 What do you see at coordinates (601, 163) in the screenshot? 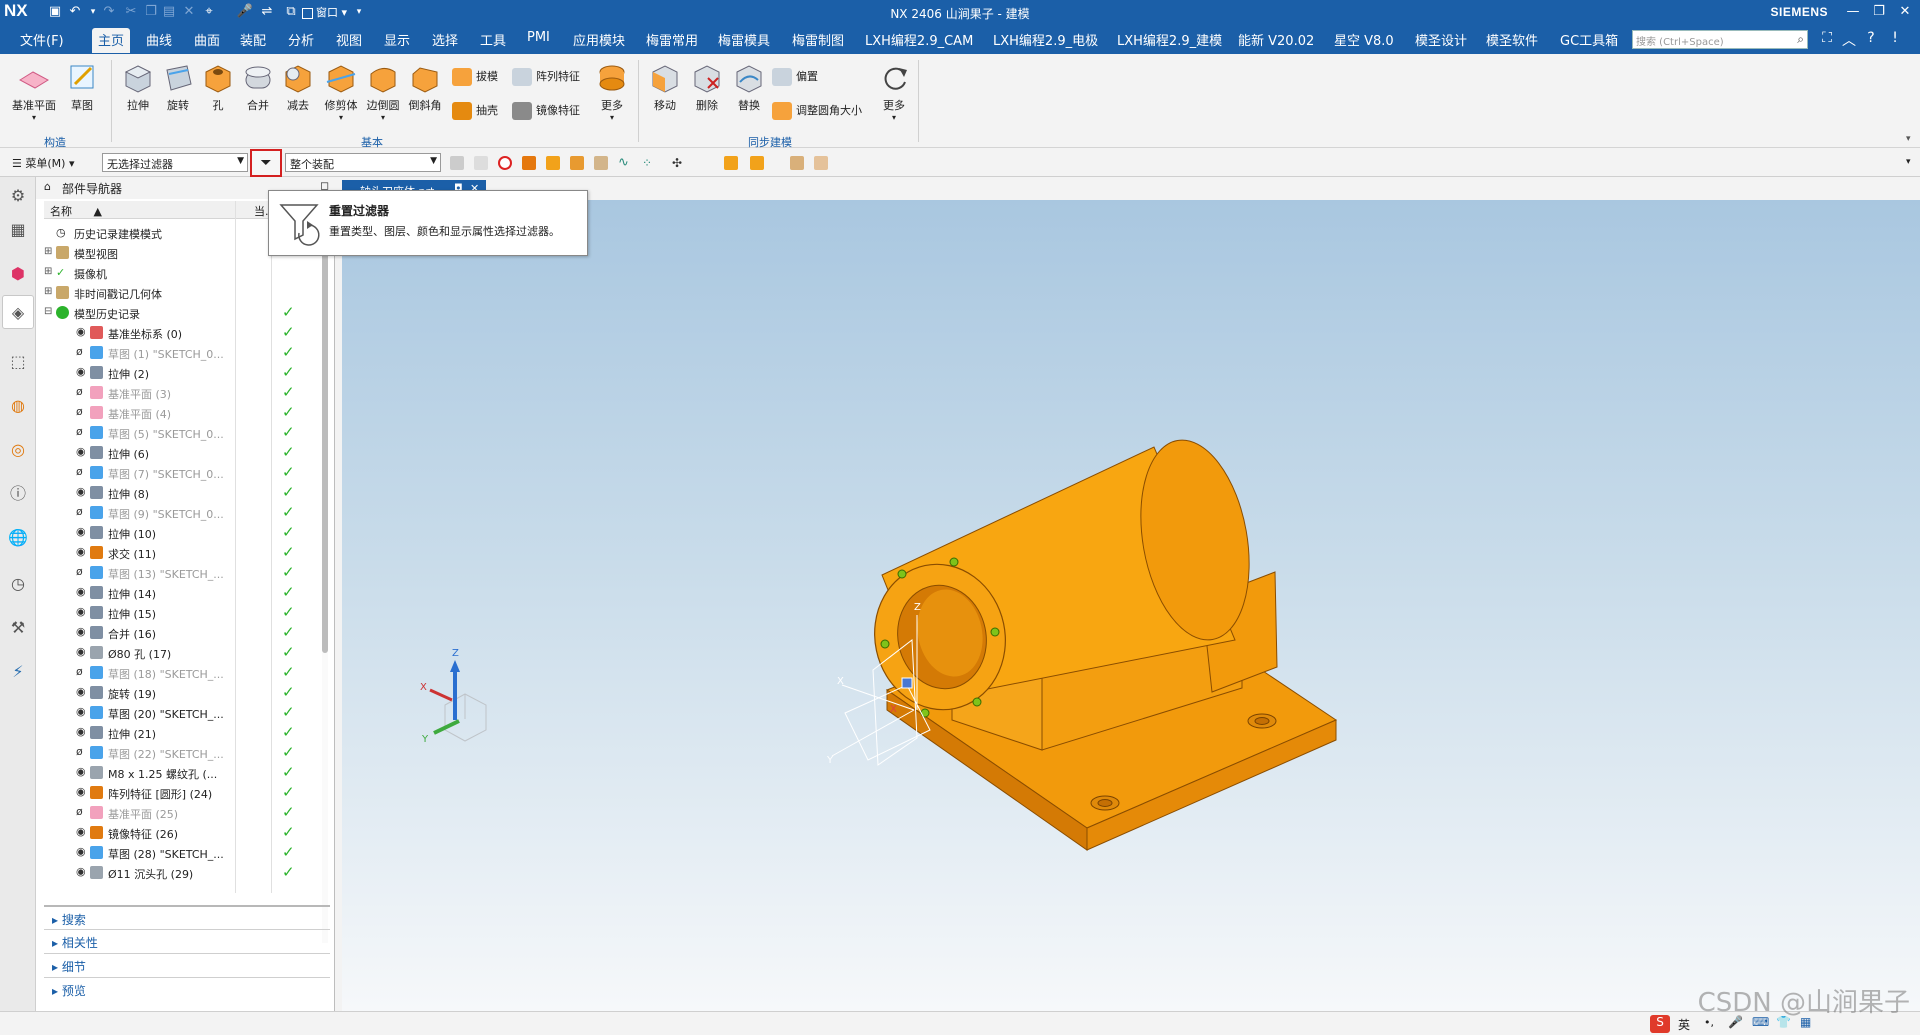
I see `edge-select-icon` at bounding box center [601, 163].